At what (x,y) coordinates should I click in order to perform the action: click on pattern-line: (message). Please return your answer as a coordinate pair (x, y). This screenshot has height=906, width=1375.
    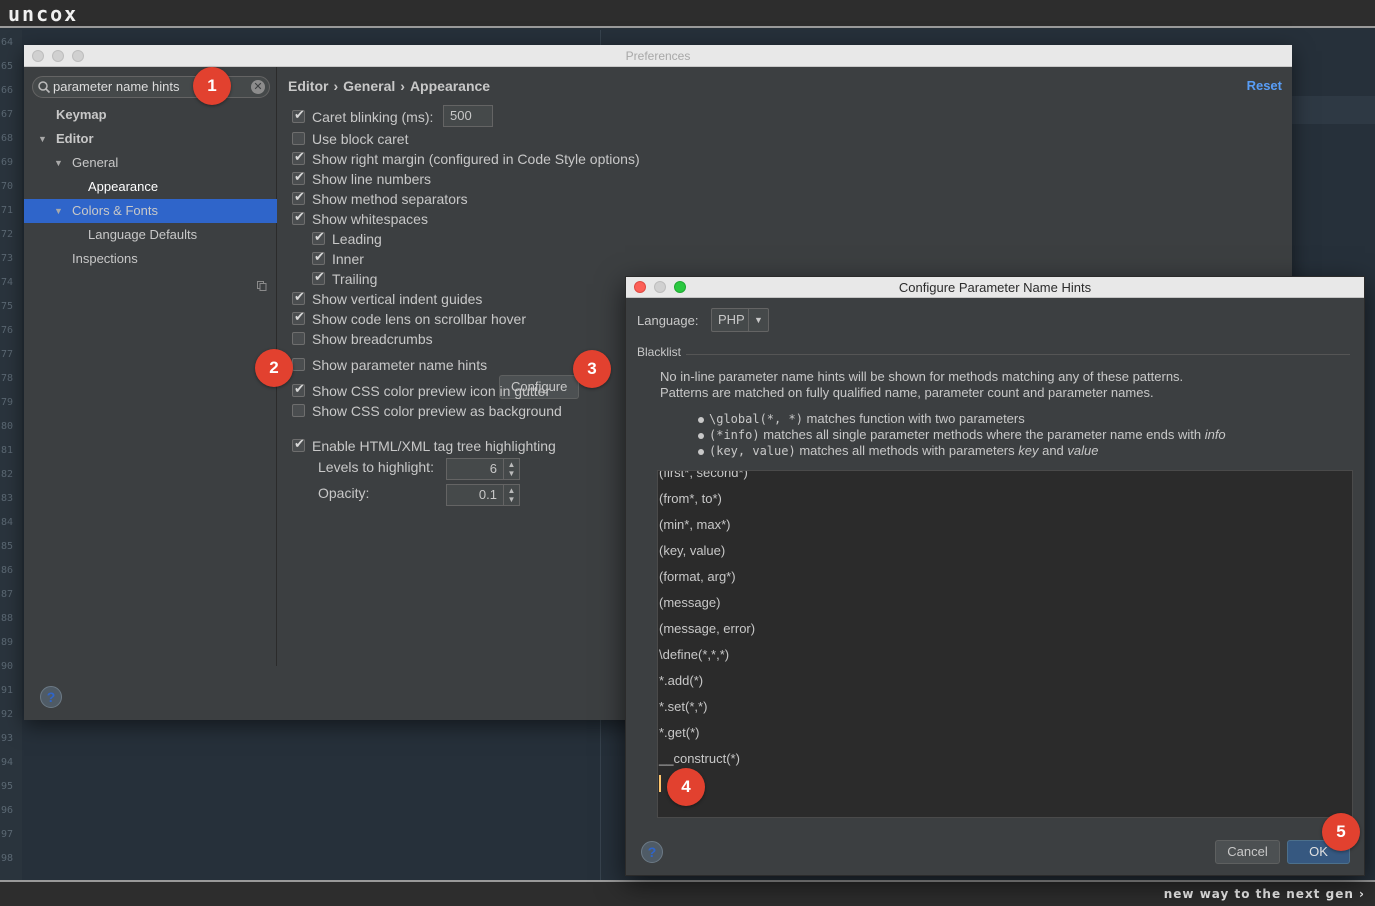
    Looking at the image, I should click on (689, 603).